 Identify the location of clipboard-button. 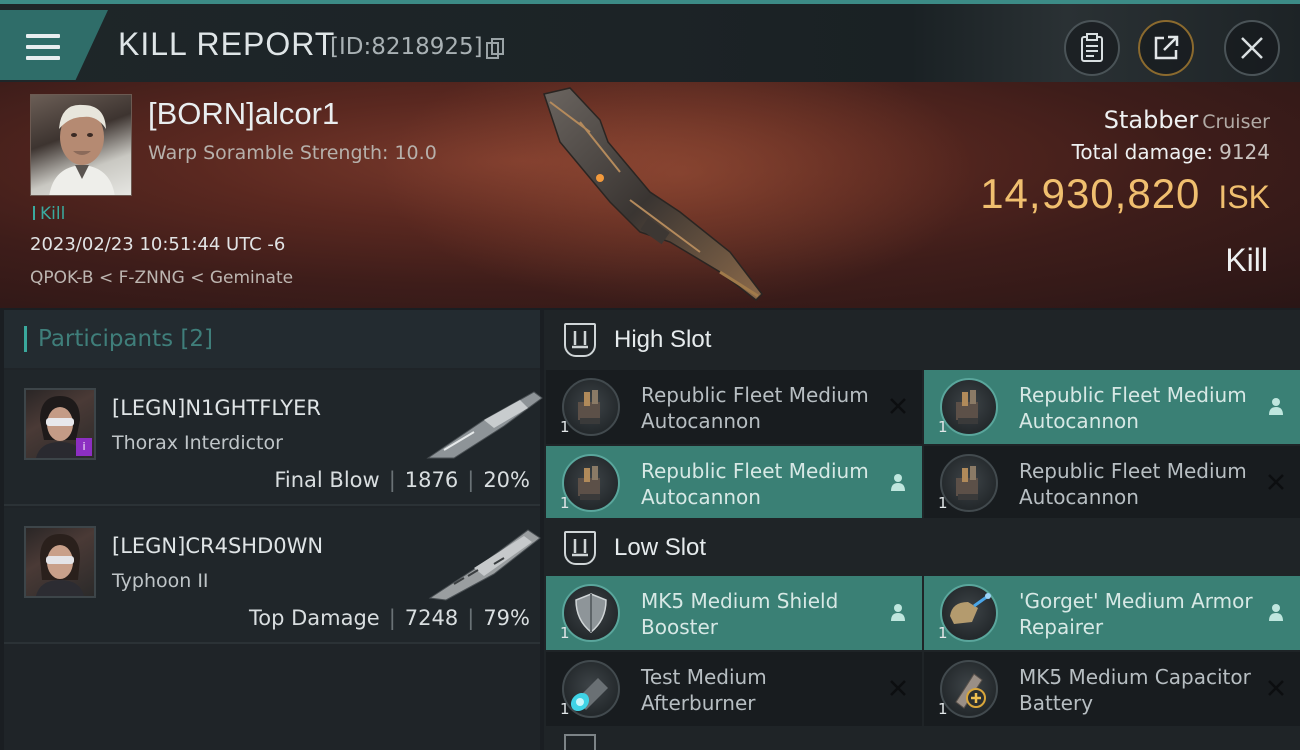
(1092, 48).